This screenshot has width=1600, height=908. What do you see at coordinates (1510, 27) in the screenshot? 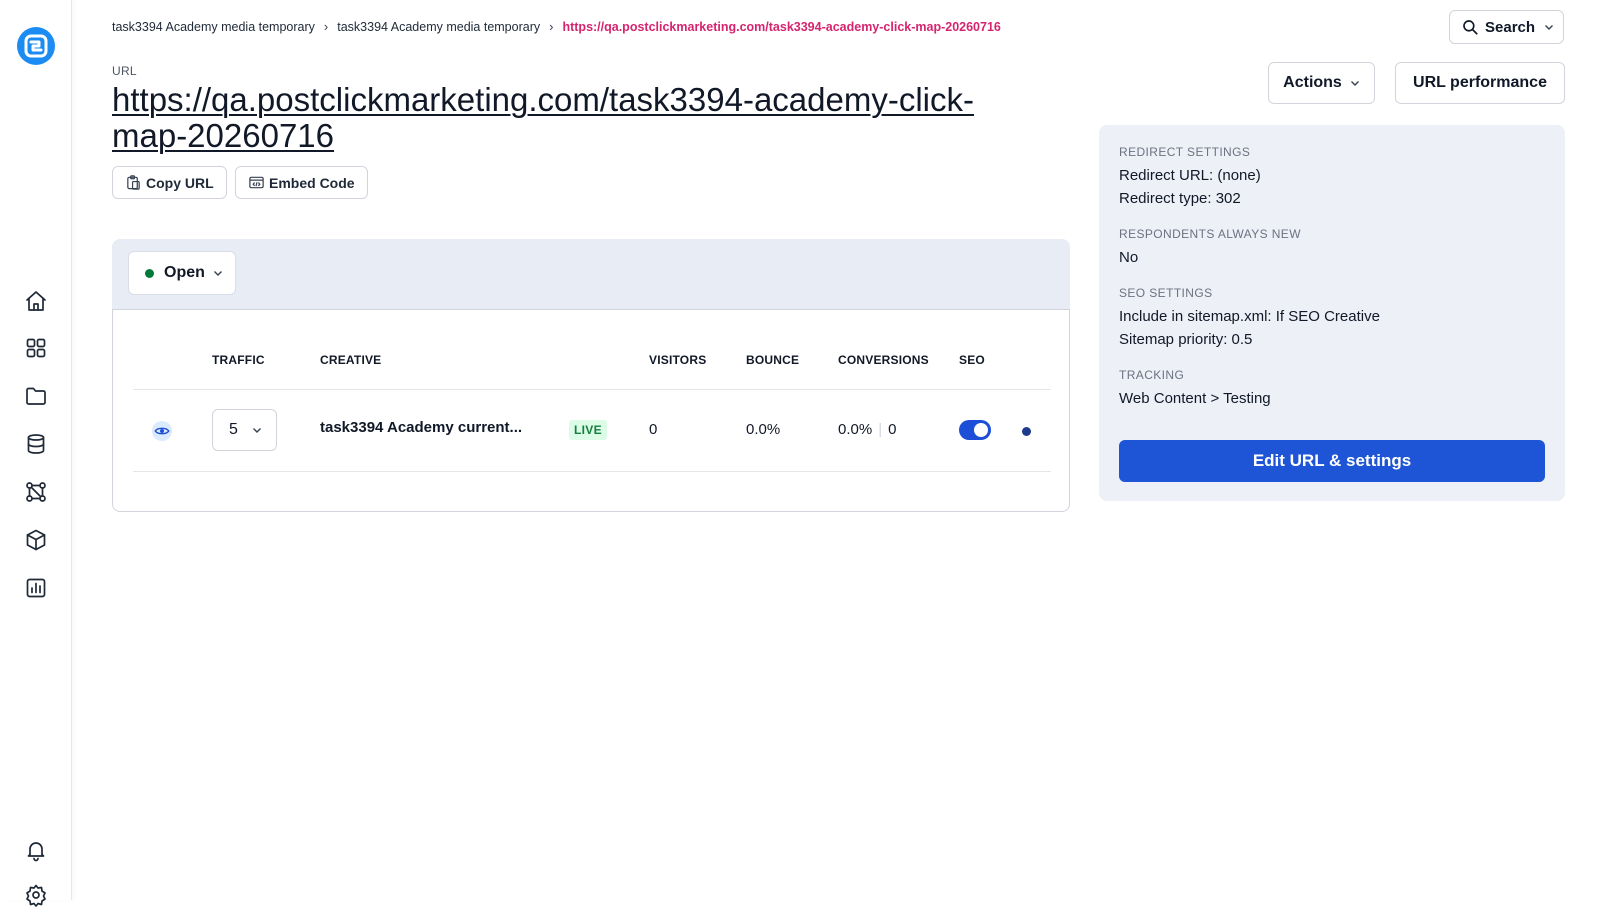
I see `search-label: Search` at bounding box center [1510, 27].